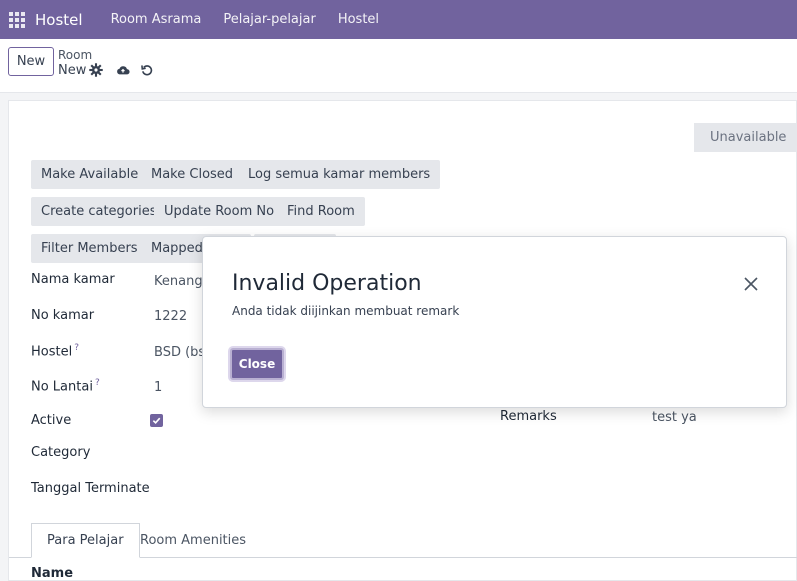 The image size is (797, 581). Describe the element at coordinates (751, 284) in the screenshot. I see `close-icon` at that location.